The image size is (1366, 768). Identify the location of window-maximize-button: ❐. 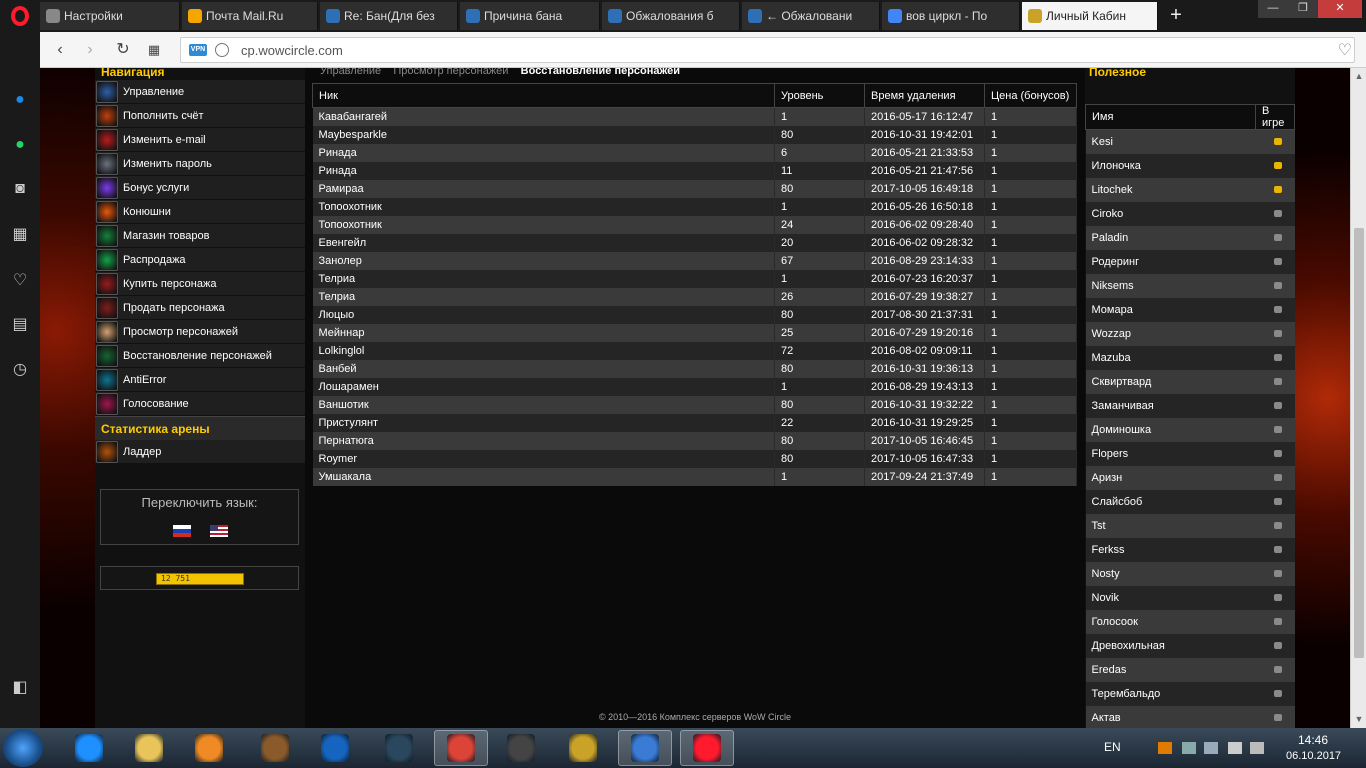
(1303, 9).